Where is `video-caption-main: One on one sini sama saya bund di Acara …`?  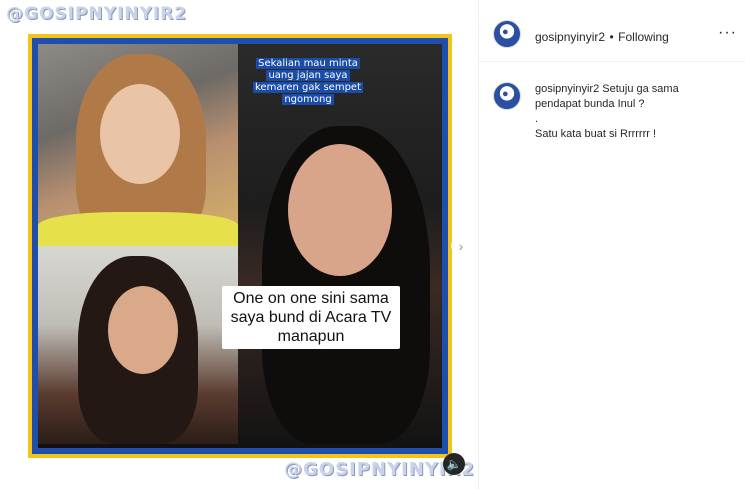 video-caption-main: One on one sini sama saya bund di Acara … is located at coordinates (311, 317).